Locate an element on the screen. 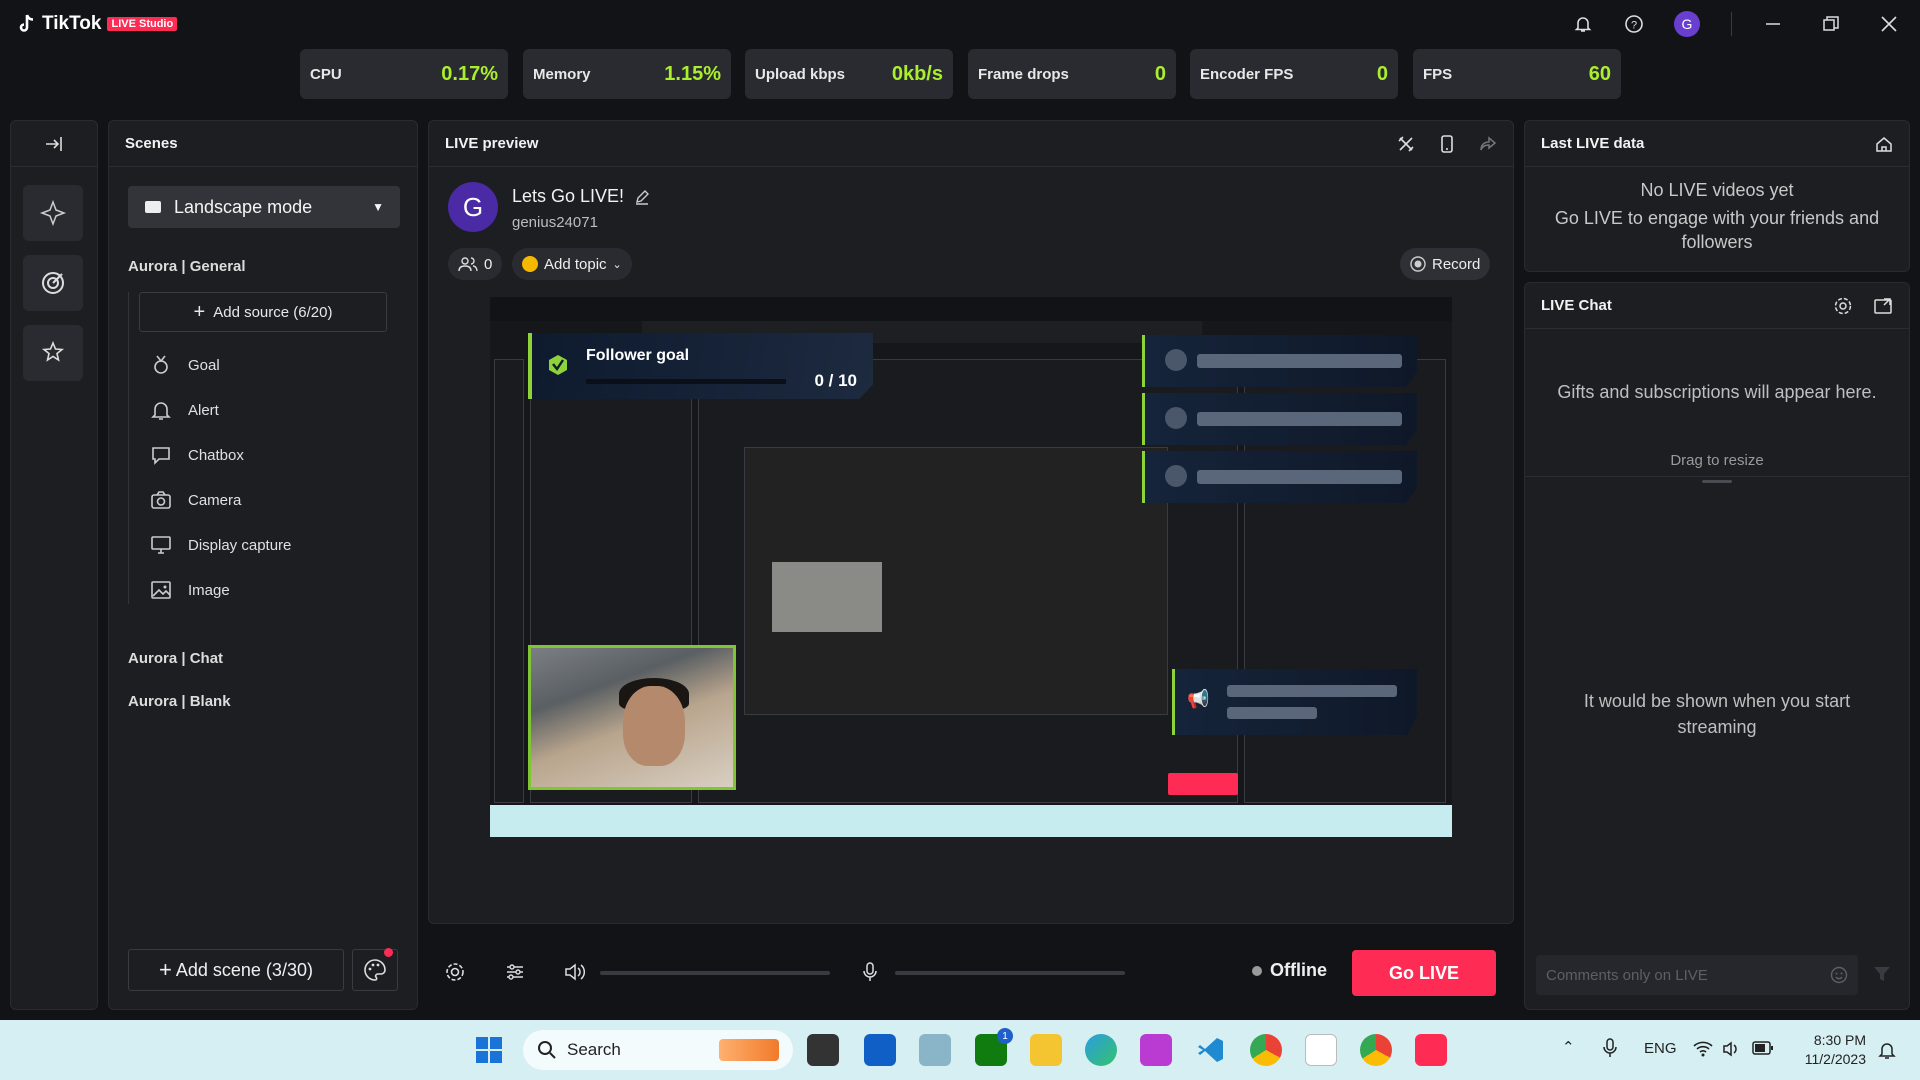  source-display-capture: Display capture is located at coordinates (220, 545).